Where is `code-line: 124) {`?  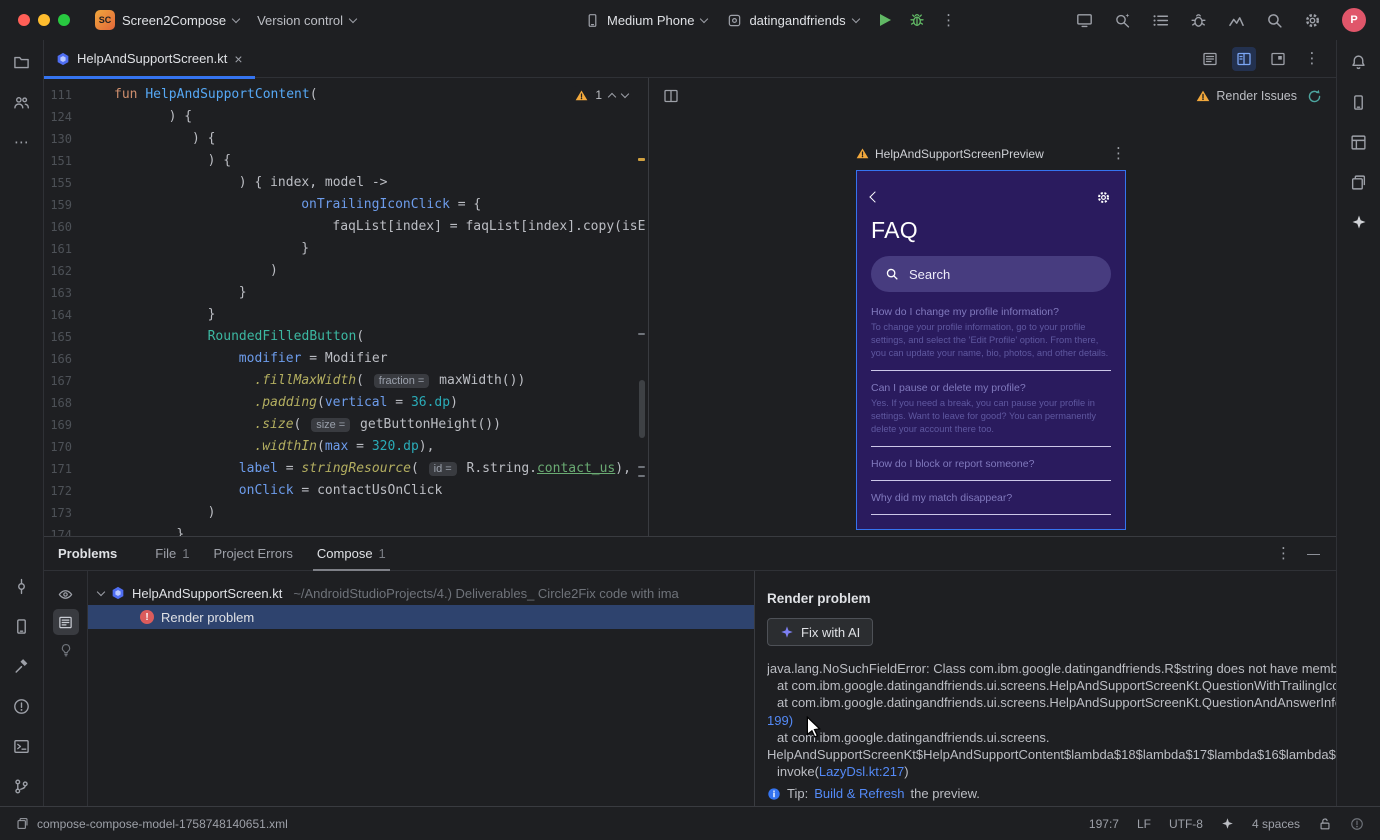 code-line: 124) { is located at coordinates (346, 117).